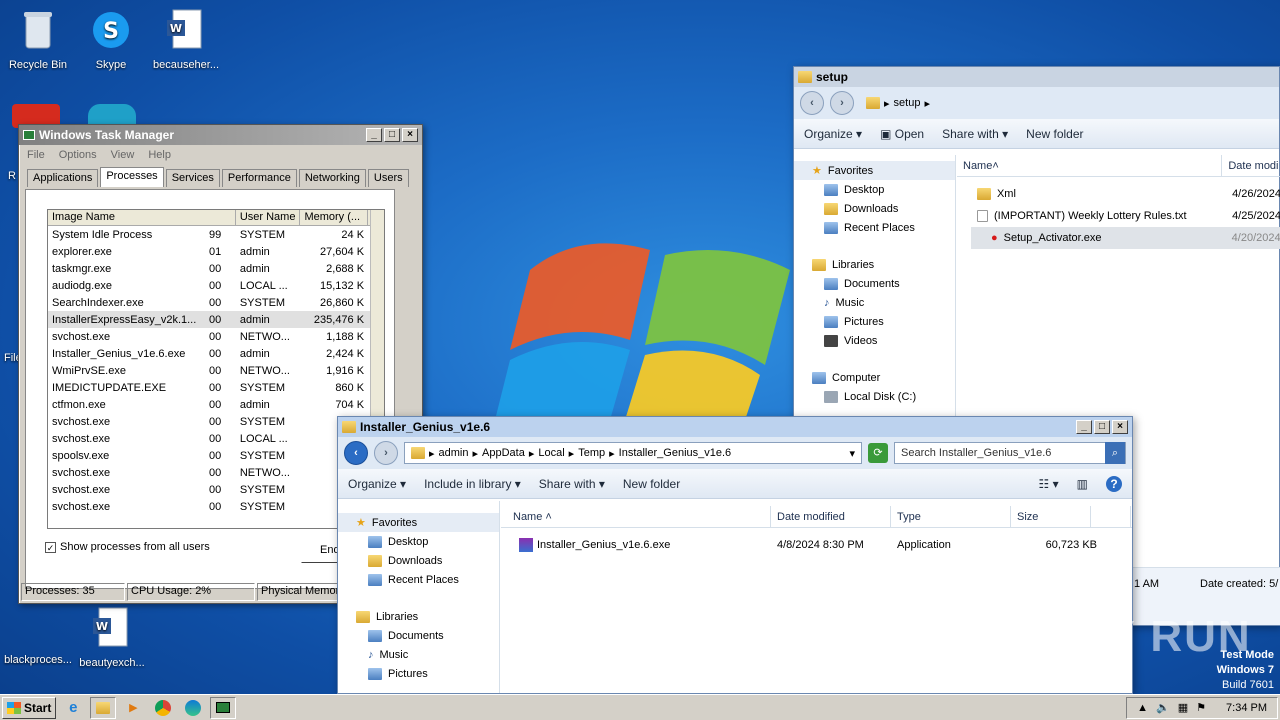 The image size is (1280, 720). I want to click on action-center-flag-icon: ⚑, so click(1201, 707).